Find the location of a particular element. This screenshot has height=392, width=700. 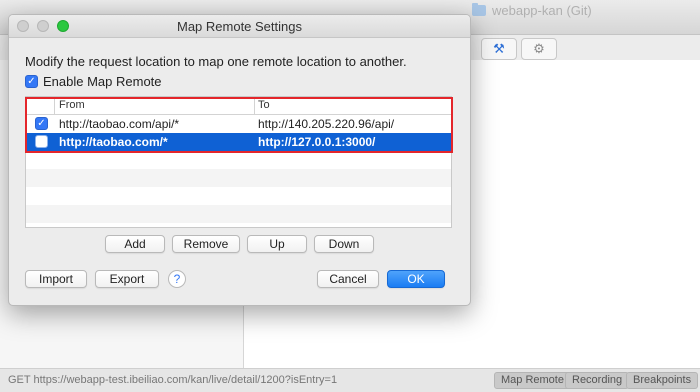

row-to-cell: http://127.0.0.1:3000/ is located at coordinates (317, 142).